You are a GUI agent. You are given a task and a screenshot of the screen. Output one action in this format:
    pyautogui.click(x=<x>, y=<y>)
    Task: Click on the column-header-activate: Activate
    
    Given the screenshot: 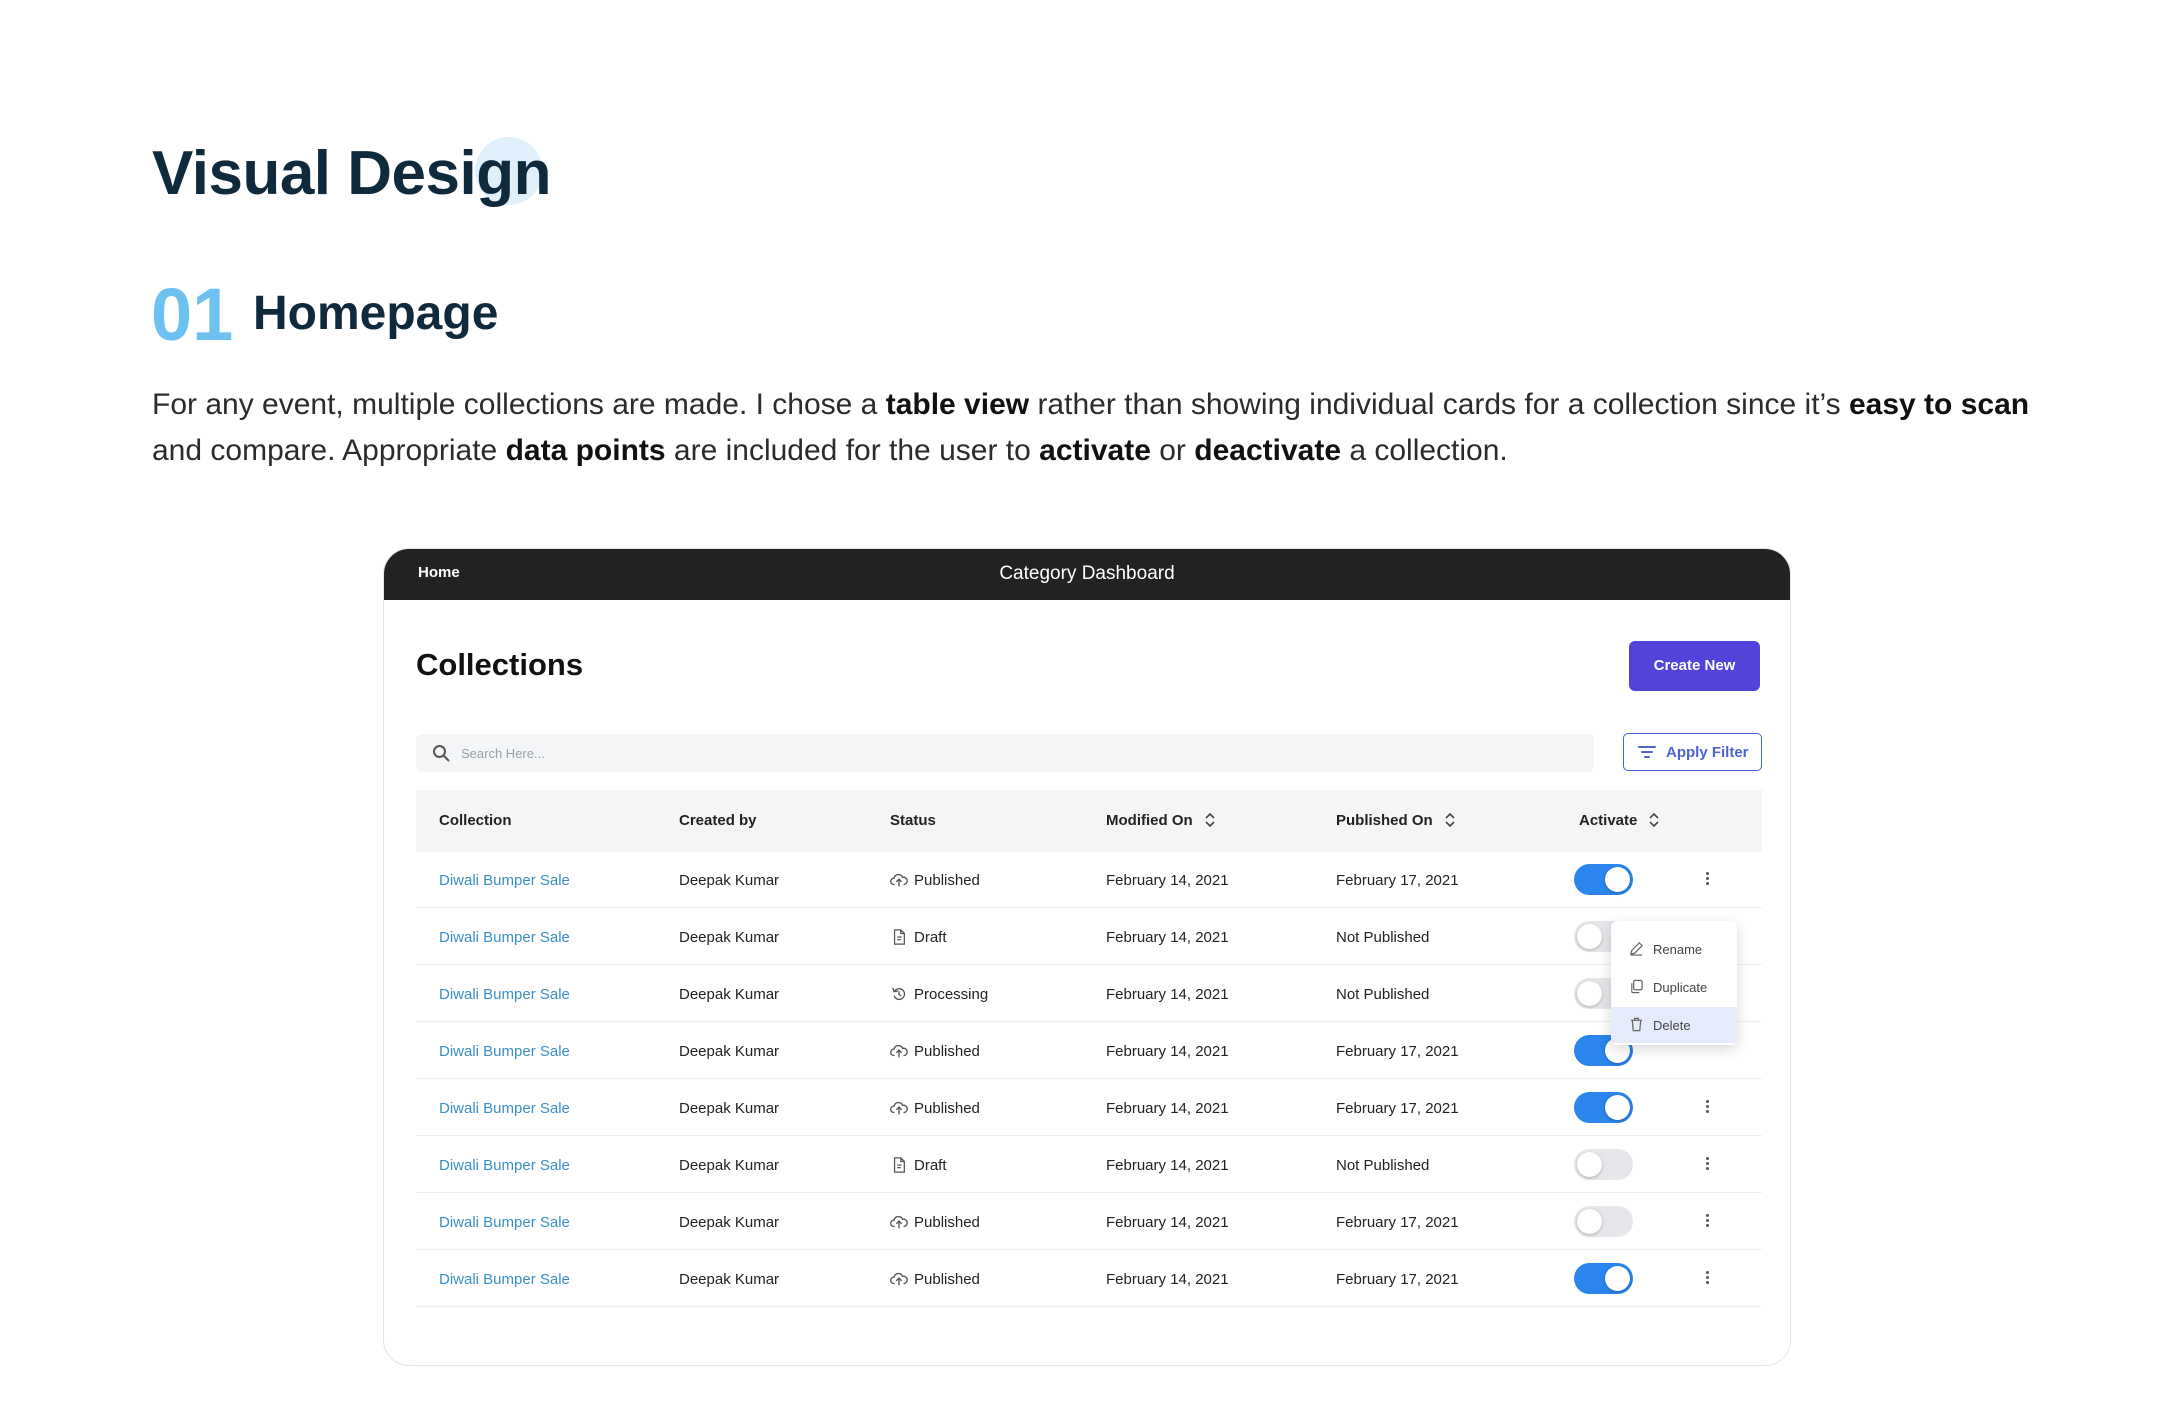 What is the action you would take?
    pyautogui.click(x=1619, y=820)
    